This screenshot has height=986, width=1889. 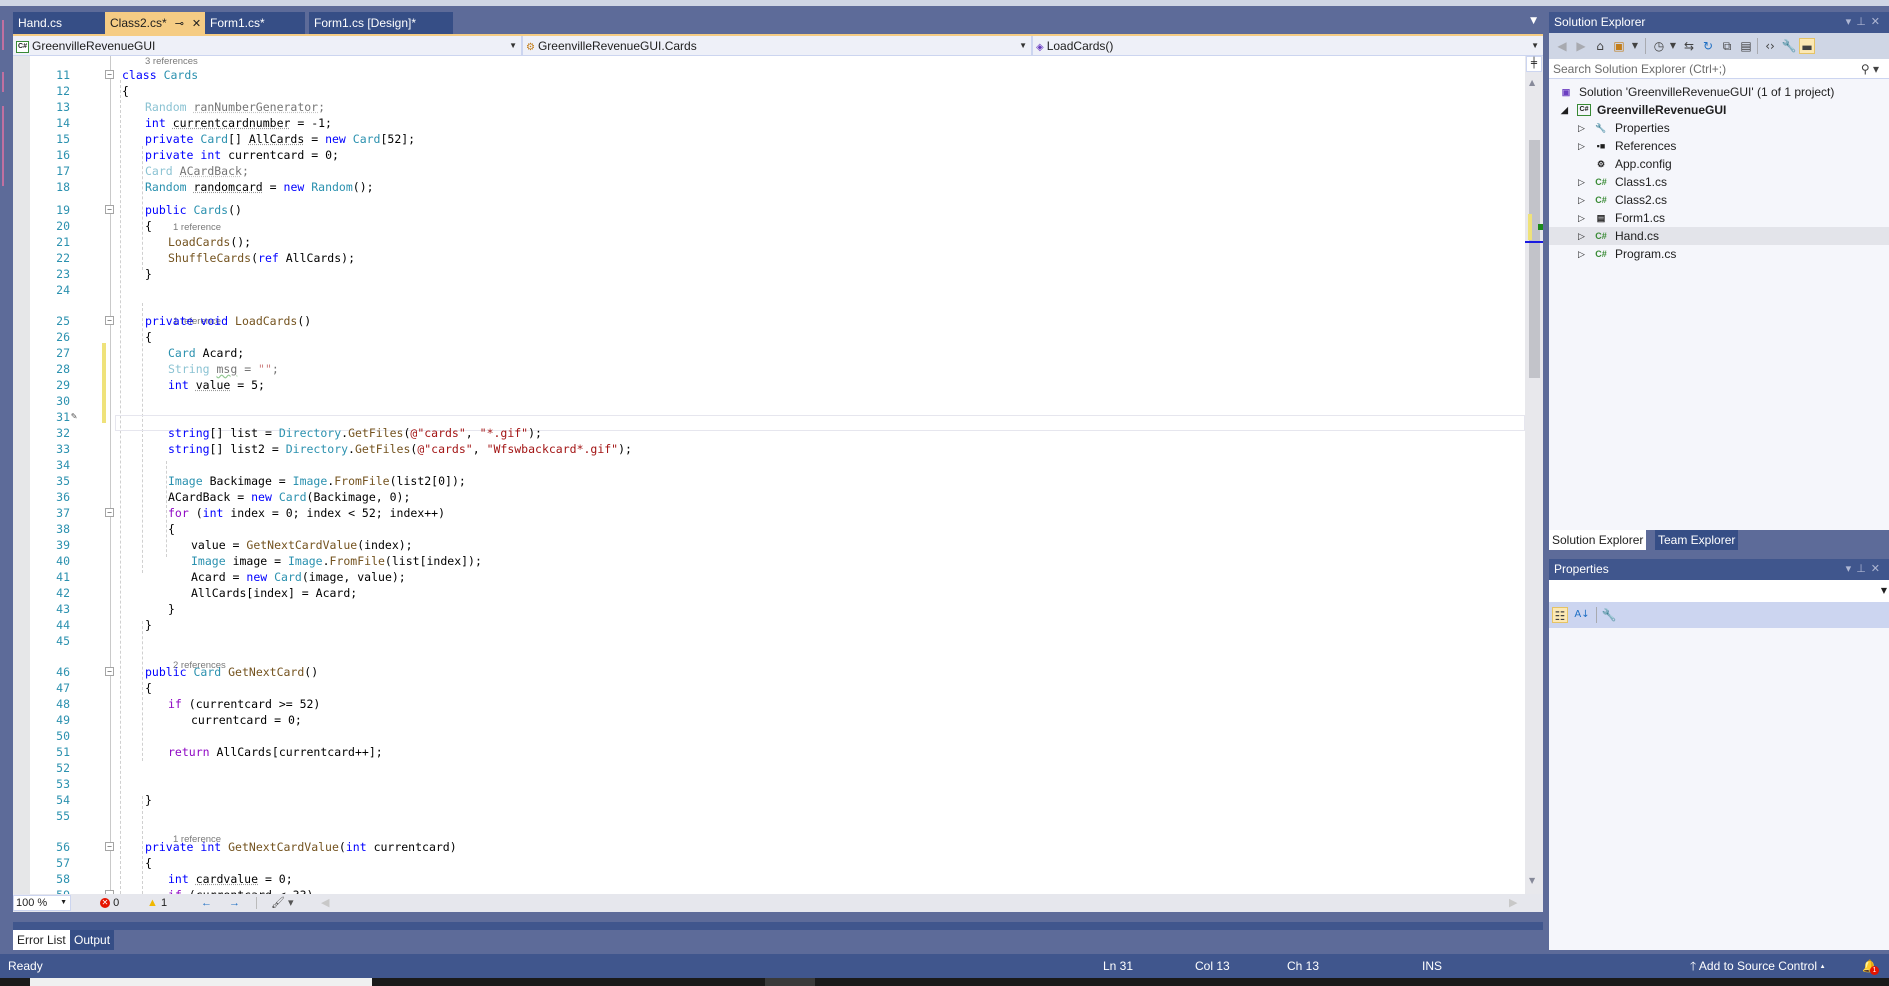 What do you see at coordinates (3, 82) in the screenshot?
I see `data-sources-tab-marker` at bounding box center [3, 82].